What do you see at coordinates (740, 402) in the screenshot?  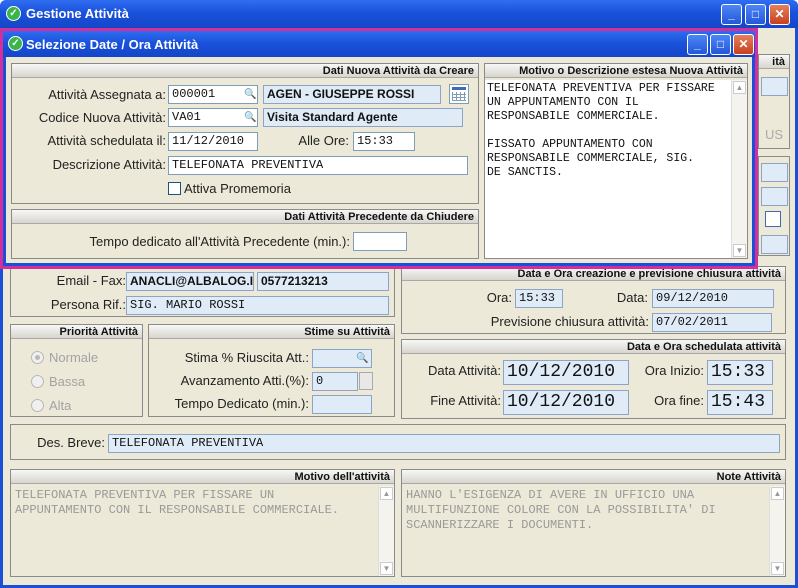 I see `ora-fine-field: 15:43` at bounding box center [740, 402].